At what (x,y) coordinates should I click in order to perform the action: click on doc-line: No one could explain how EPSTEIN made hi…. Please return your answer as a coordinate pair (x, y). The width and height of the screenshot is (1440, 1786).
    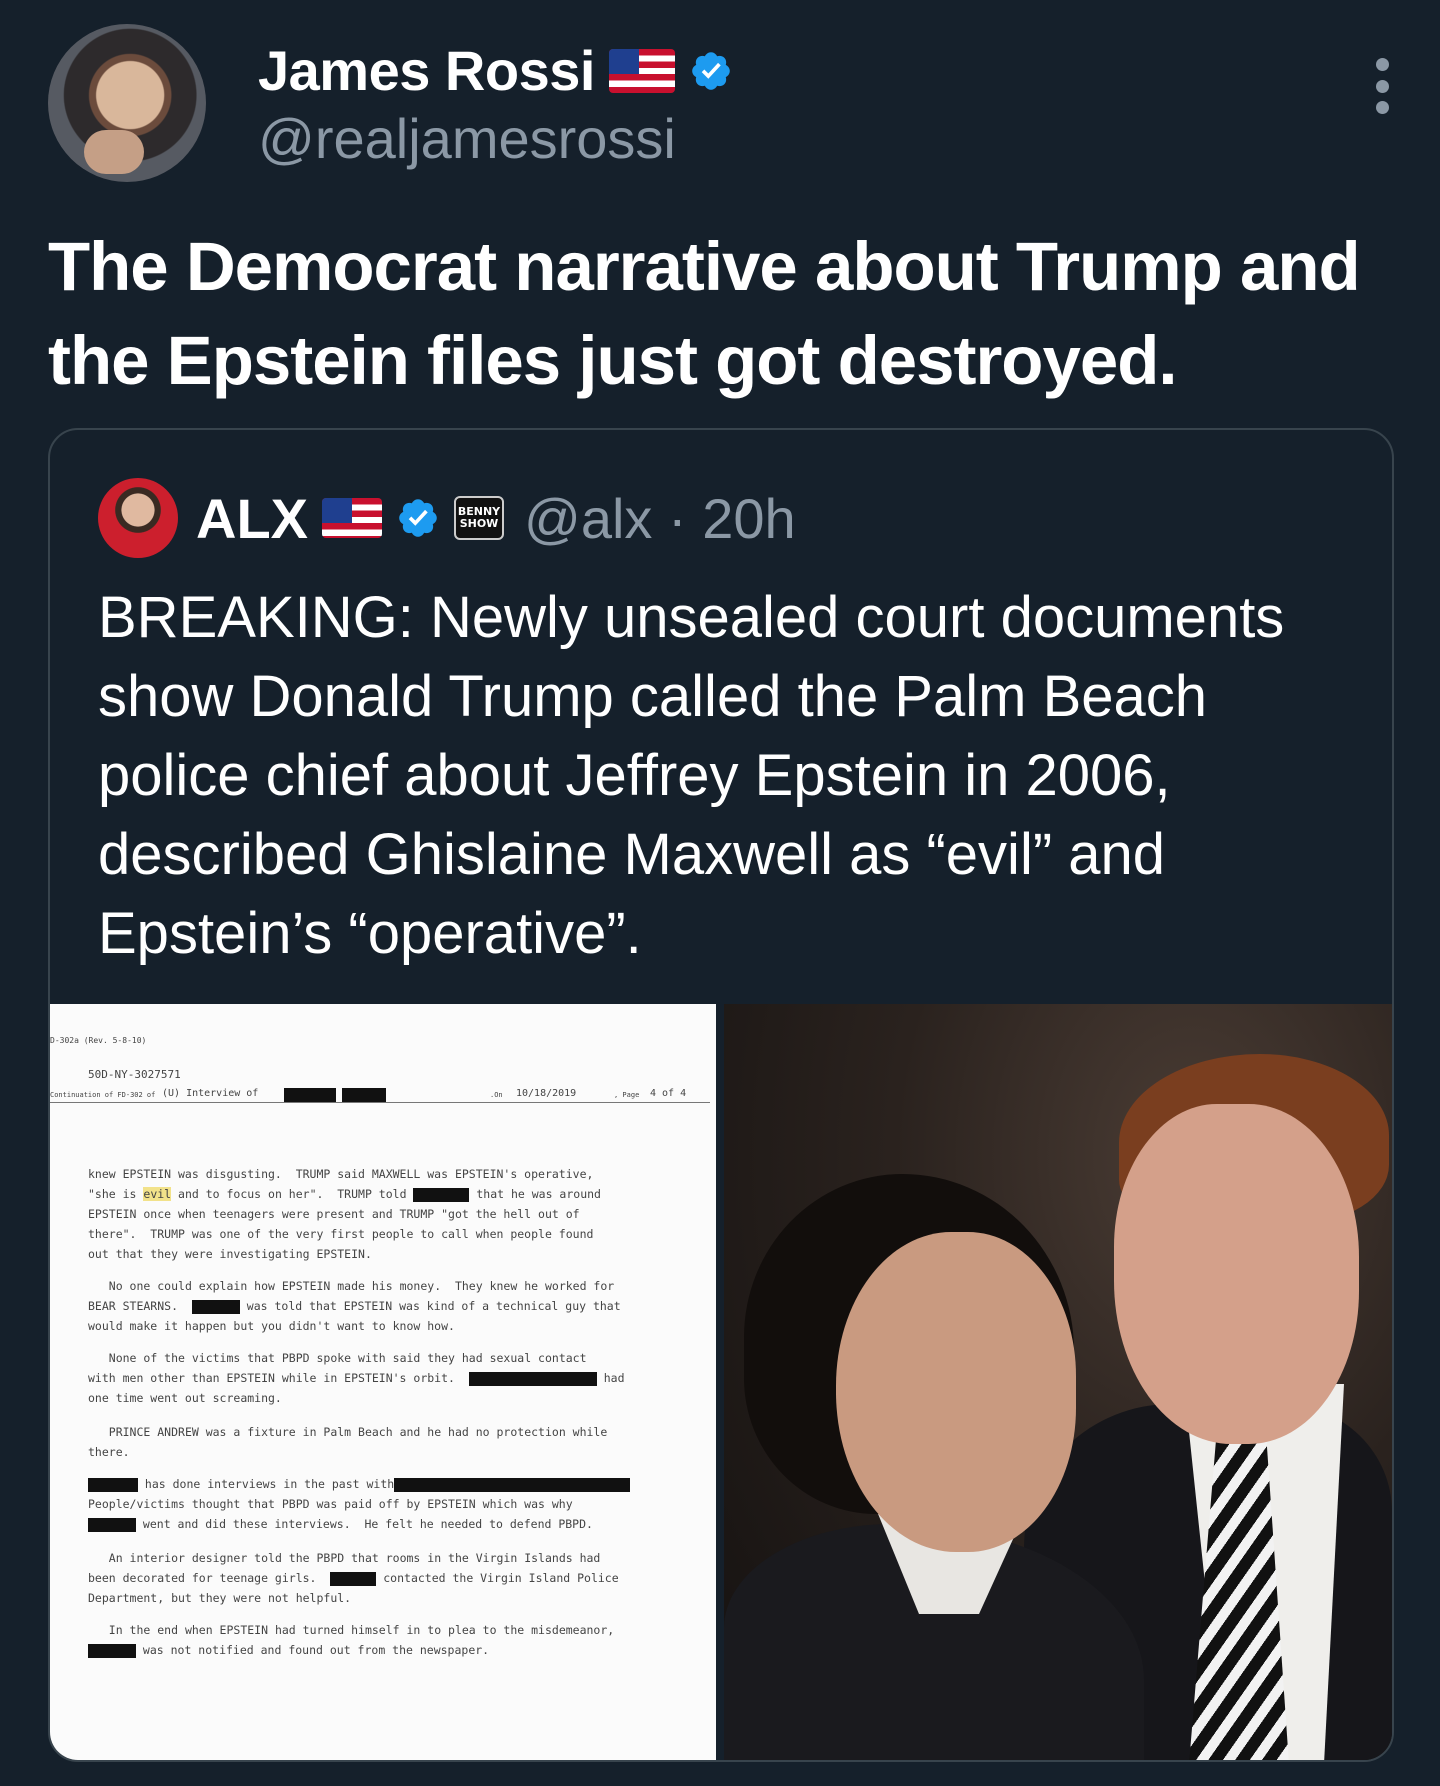
    Looking at the image, I should click on (351, 1286).